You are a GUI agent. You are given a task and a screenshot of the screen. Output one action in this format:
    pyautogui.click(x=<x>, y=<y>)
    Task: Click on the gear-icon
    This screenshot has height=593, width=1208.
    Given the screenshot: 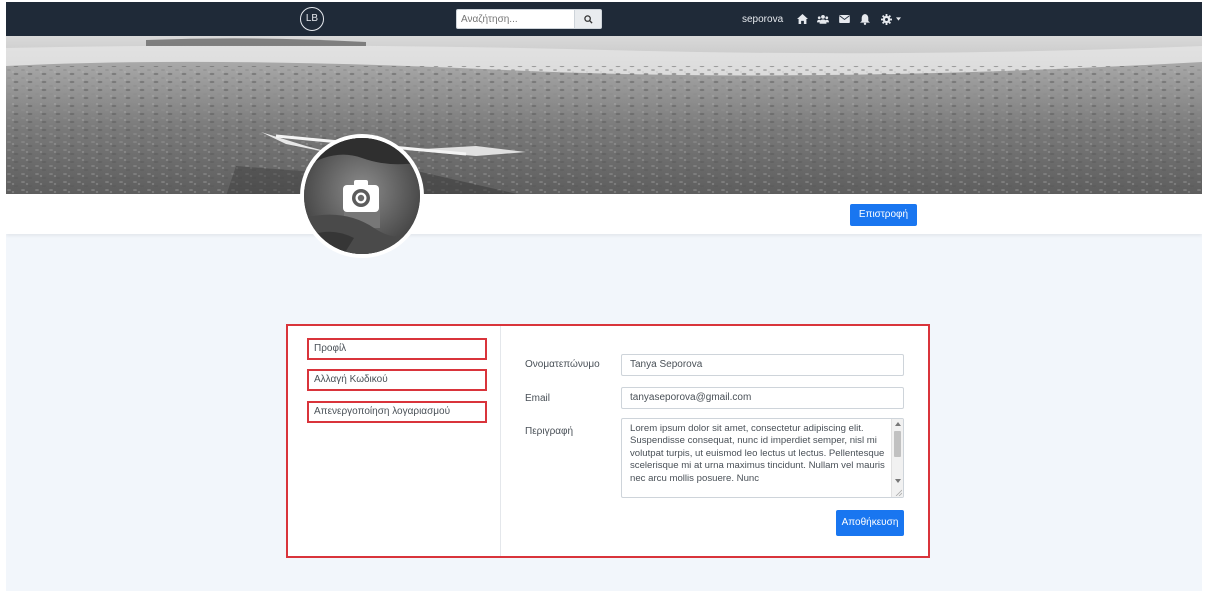 What is the action you would take?
    pyautogui.click(x=886, y=19)
    